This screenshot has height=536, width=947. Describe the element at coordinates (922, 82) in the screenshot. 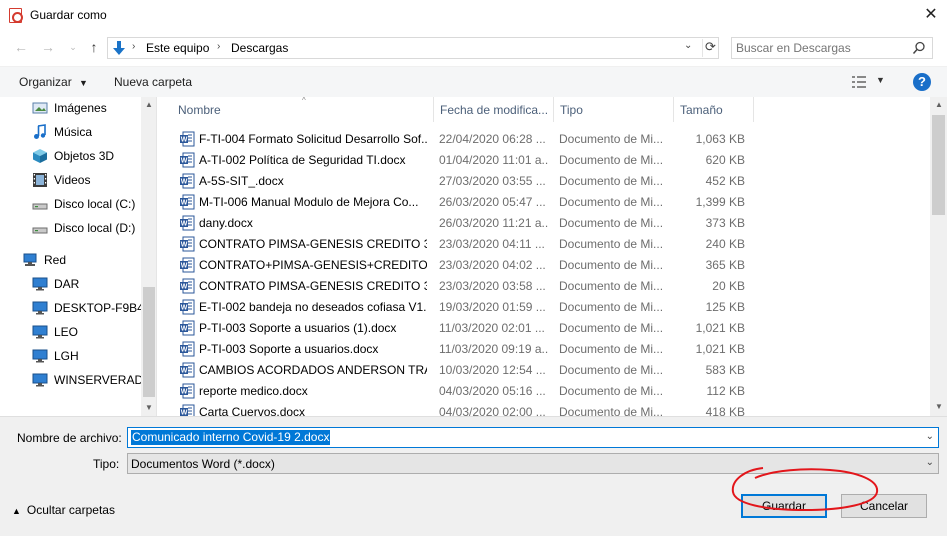

I see `help-icon: ?` at that location.